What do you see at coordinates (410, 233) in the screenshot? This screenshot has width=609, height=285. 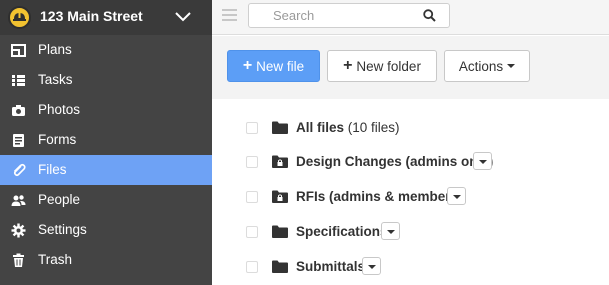 I see `folder-row-specifications: Specifications` at bounding box center [410, 233].